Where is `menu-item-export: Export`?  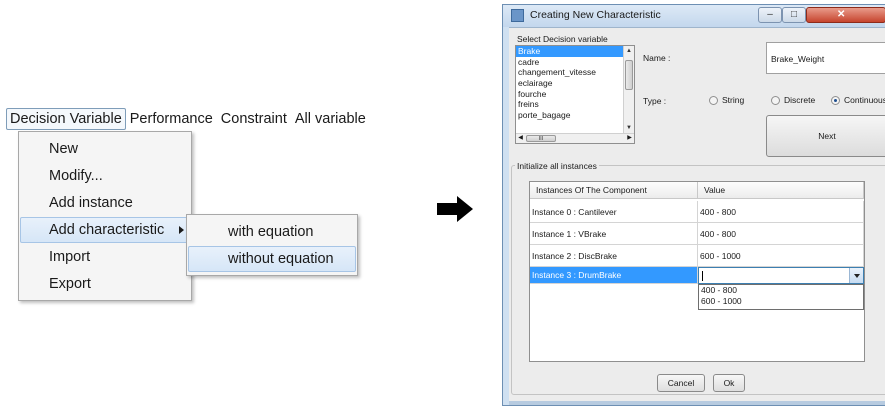 menu-item-export: Export is located at coordinates (105, 284).